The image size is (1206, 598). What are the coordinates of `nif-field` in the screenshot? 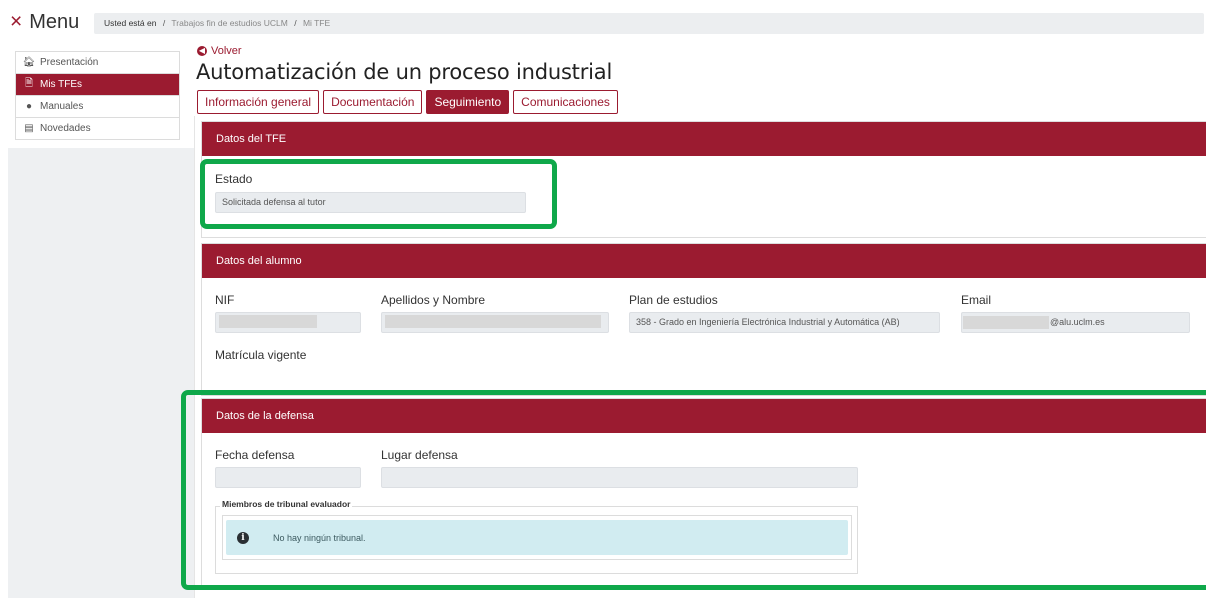 It's located at (288, 322).